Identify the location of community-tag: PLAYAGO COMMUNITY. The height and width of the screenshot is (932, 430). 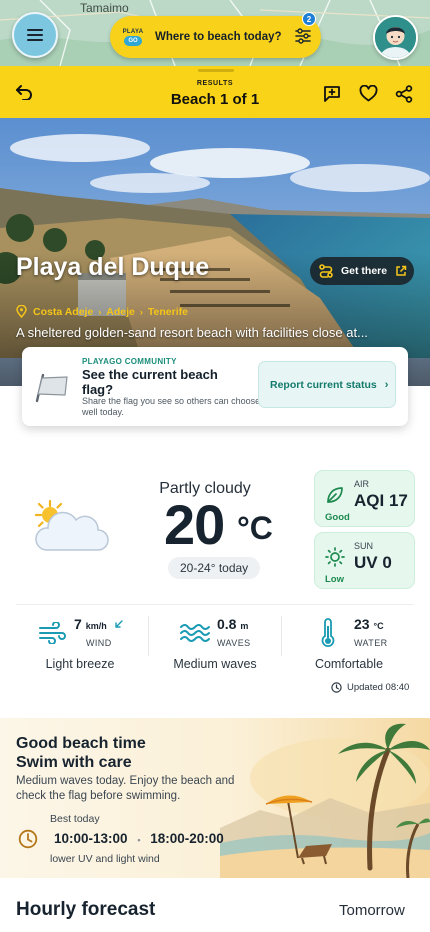
(129, 361).